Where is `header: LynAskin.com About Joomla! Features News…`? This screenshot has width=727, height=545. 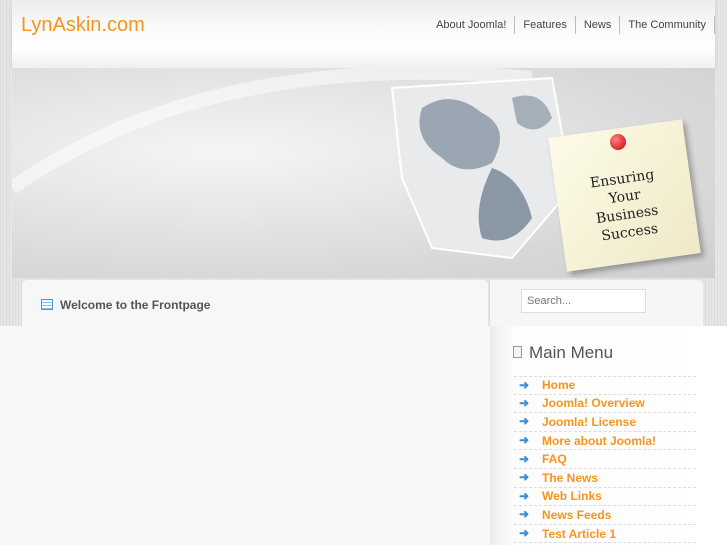 header: LynAskin.com About Joomla! Features News… is located at coordinates (363, 34).